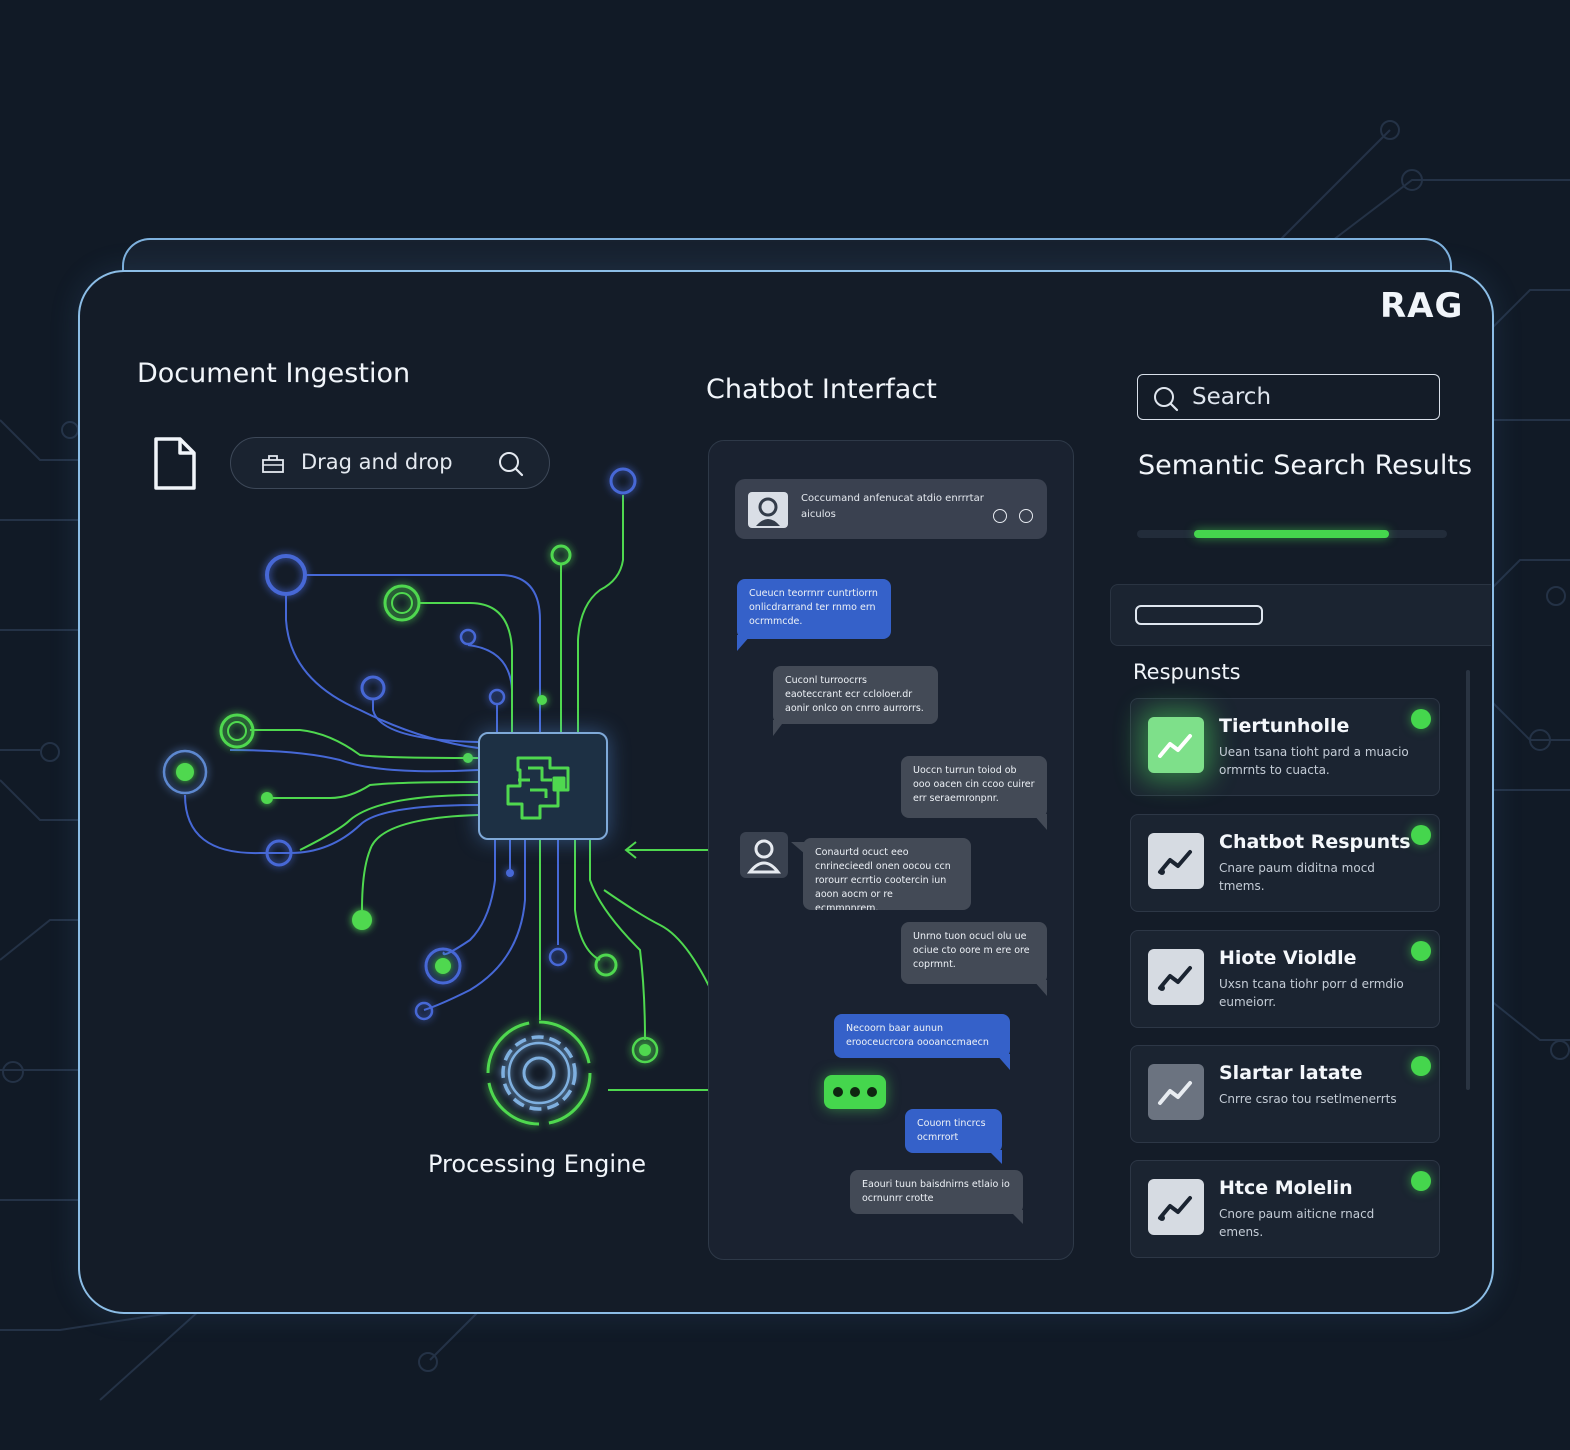  What do you see at coordinates (768, 510) in the screenshot?
I see `avatar` at bounding box center [768, 510].